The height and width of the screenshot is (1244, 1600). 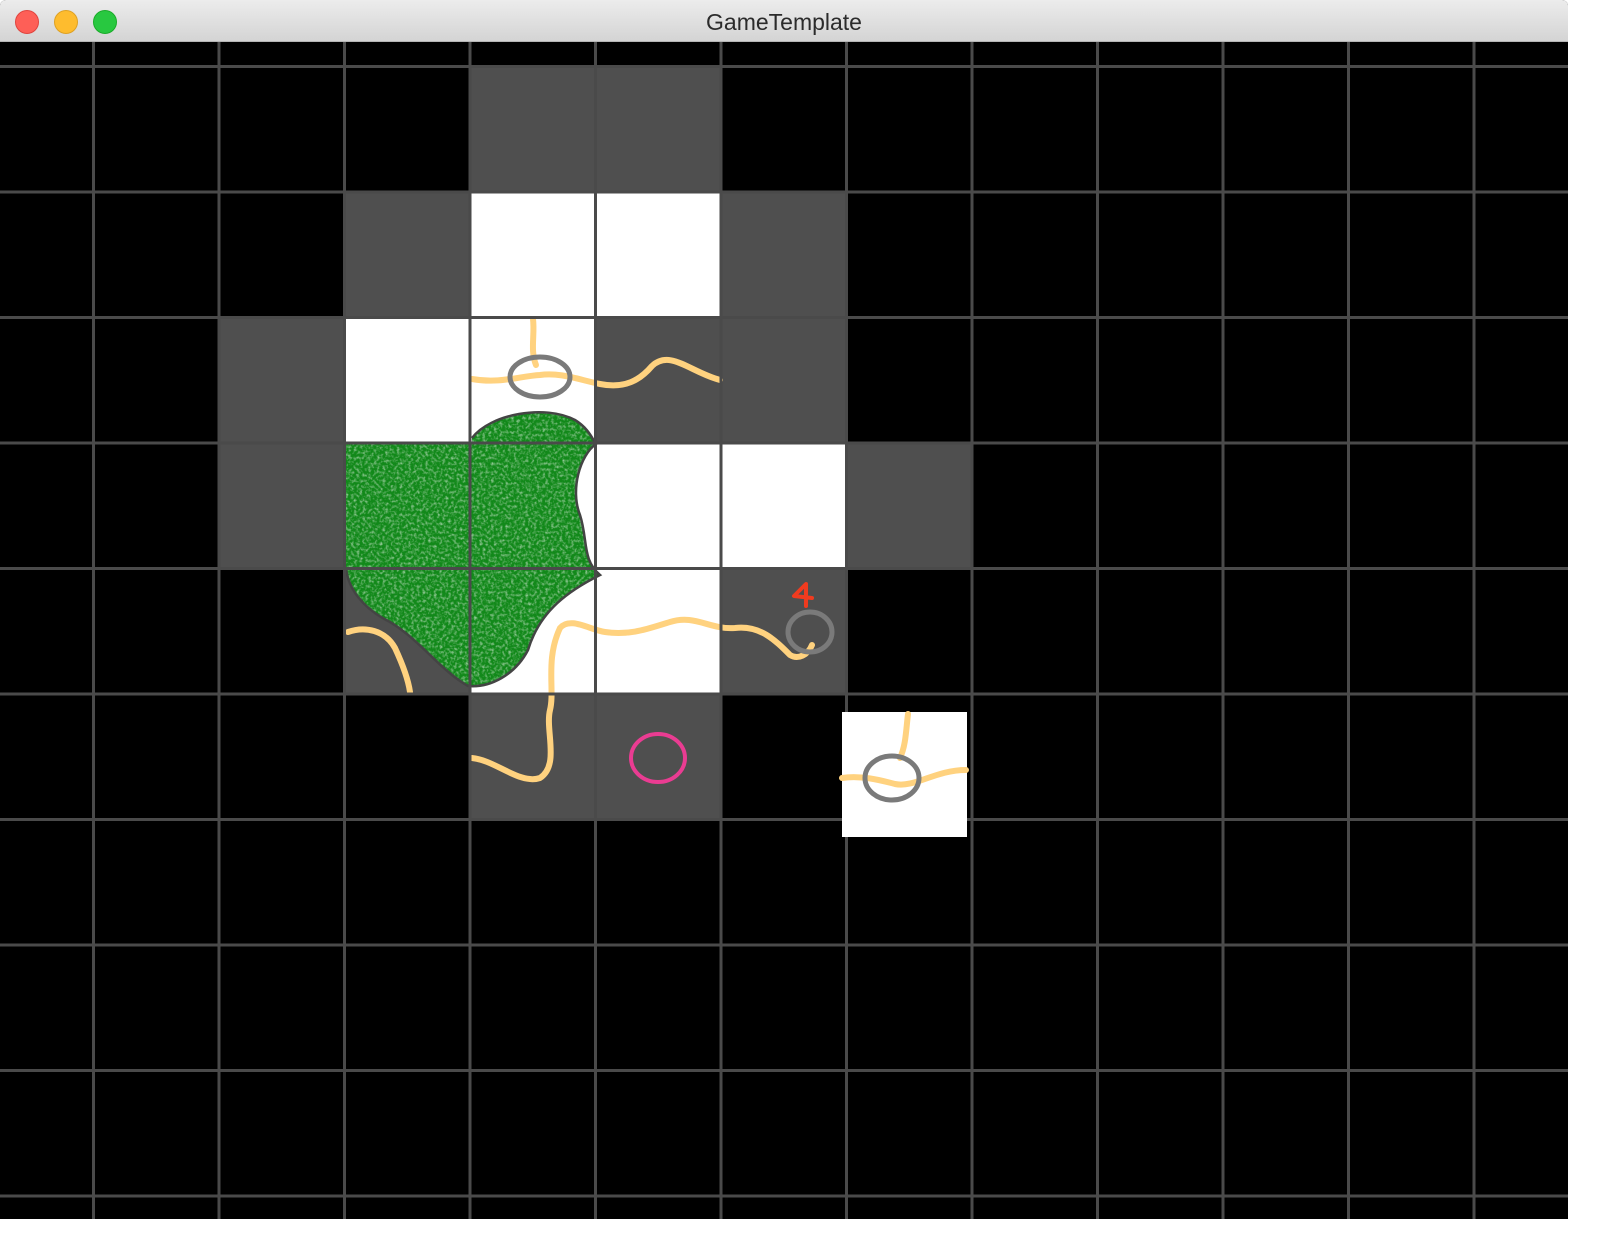 I want to click on map-tile-road-with-ring-and-flag, so click(x=784, y=506).